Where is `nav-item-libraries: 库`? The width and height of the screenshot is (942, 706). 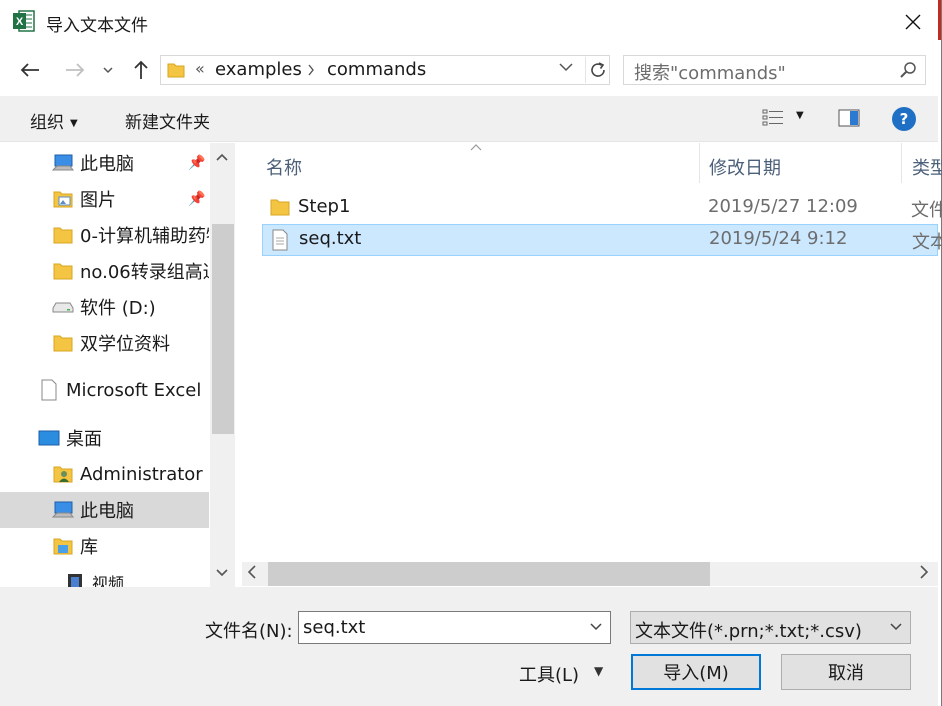 nav-item-libraries: 库 is located at coordinates (104, 546).